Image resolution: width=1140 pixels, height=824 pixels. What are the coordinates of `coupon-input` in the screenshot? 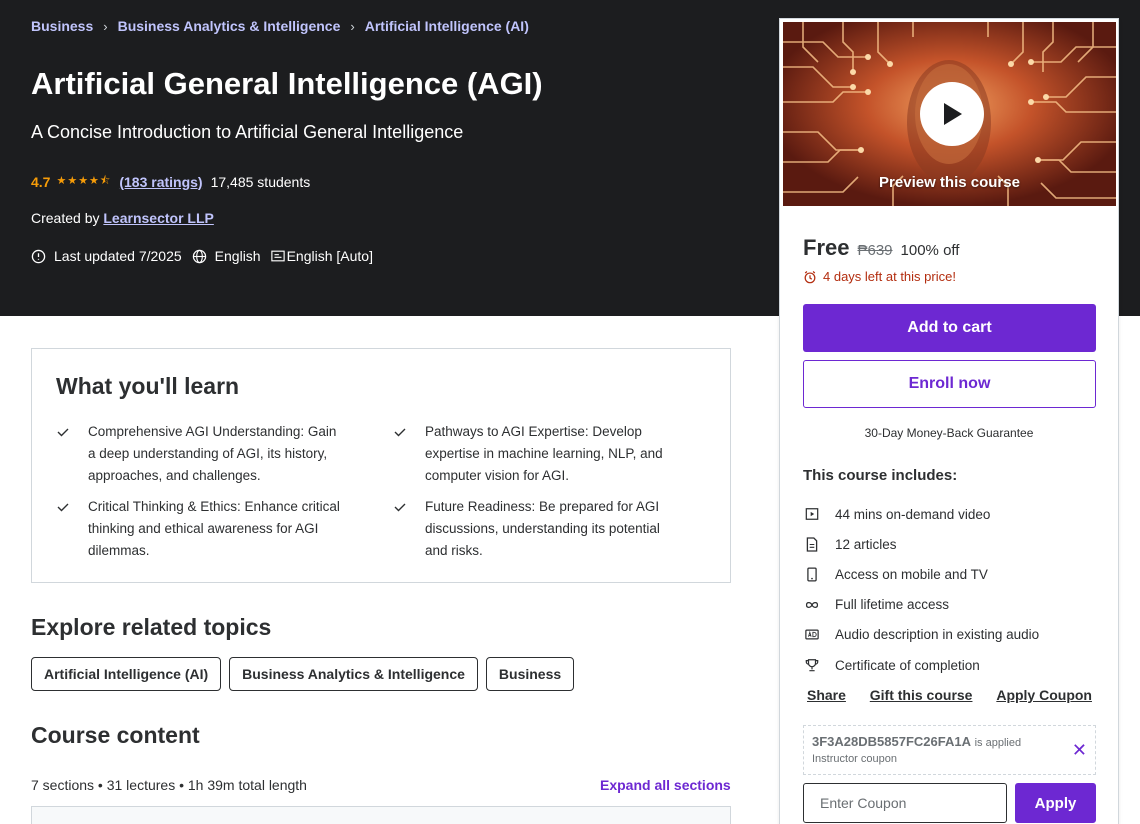 It's located at (905, 803).